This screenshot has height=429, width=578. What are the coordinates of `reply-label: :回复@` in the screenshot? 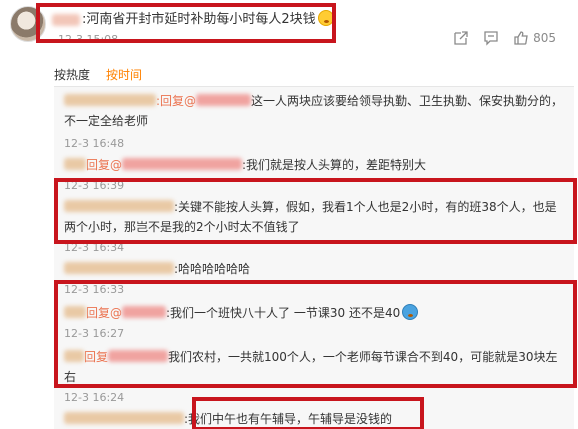 It's located at (176, 101).